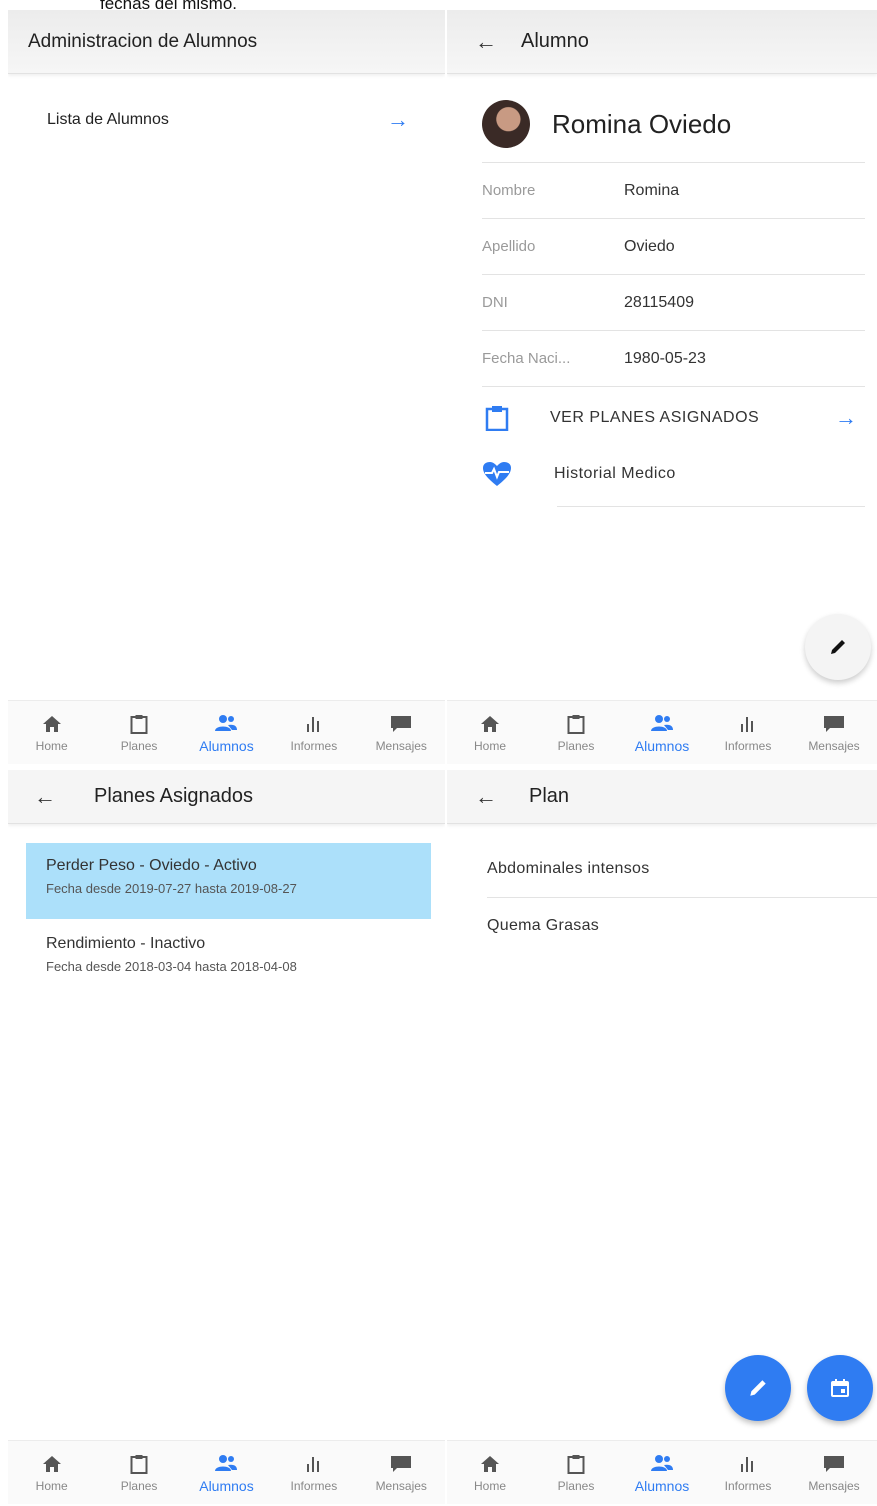  Describe the element at coordinates (665, 358) in the screenshot. I see `field-value: 1980-05-23` at that location.